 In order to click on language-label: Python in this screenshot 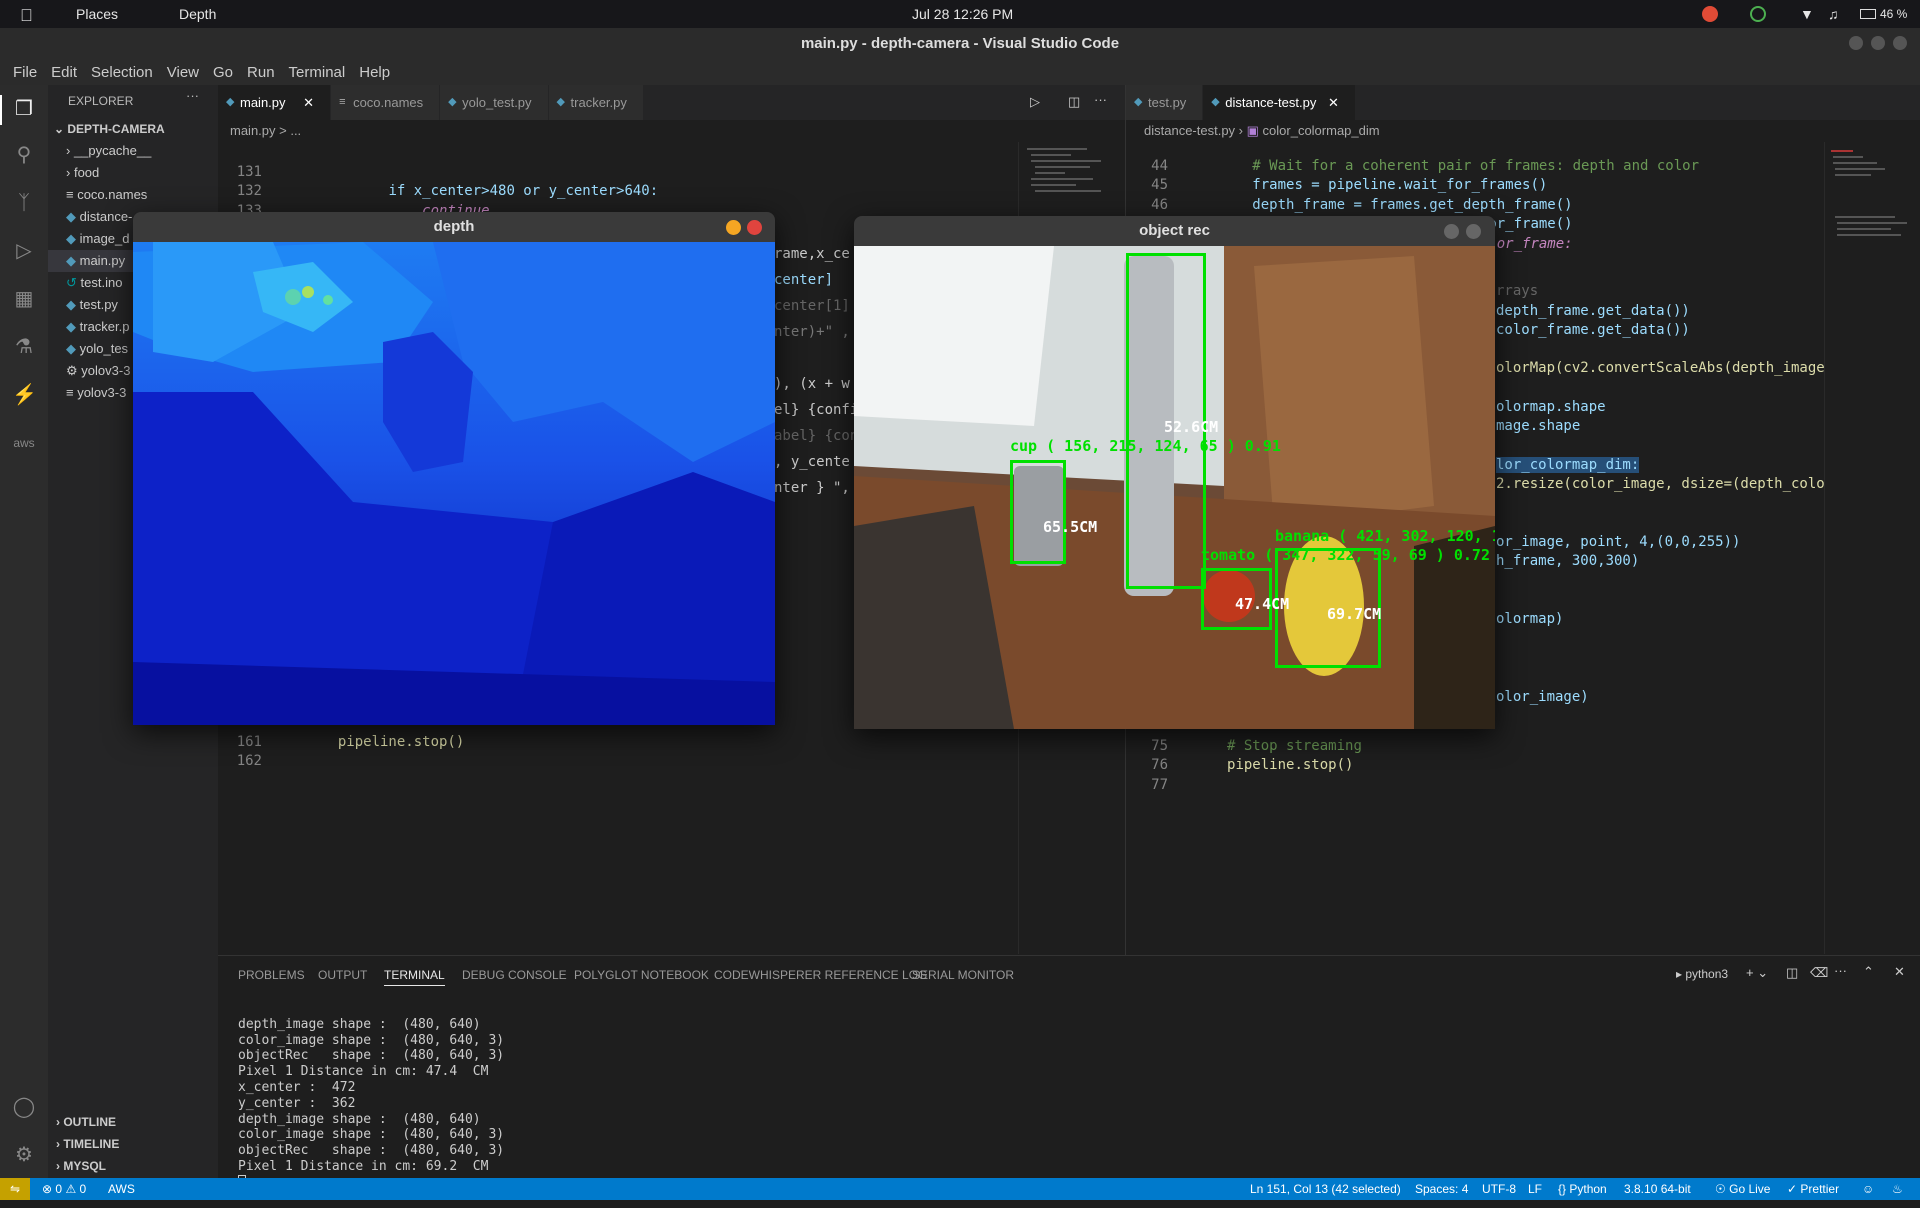, I will do `click(1588, 1189)`.